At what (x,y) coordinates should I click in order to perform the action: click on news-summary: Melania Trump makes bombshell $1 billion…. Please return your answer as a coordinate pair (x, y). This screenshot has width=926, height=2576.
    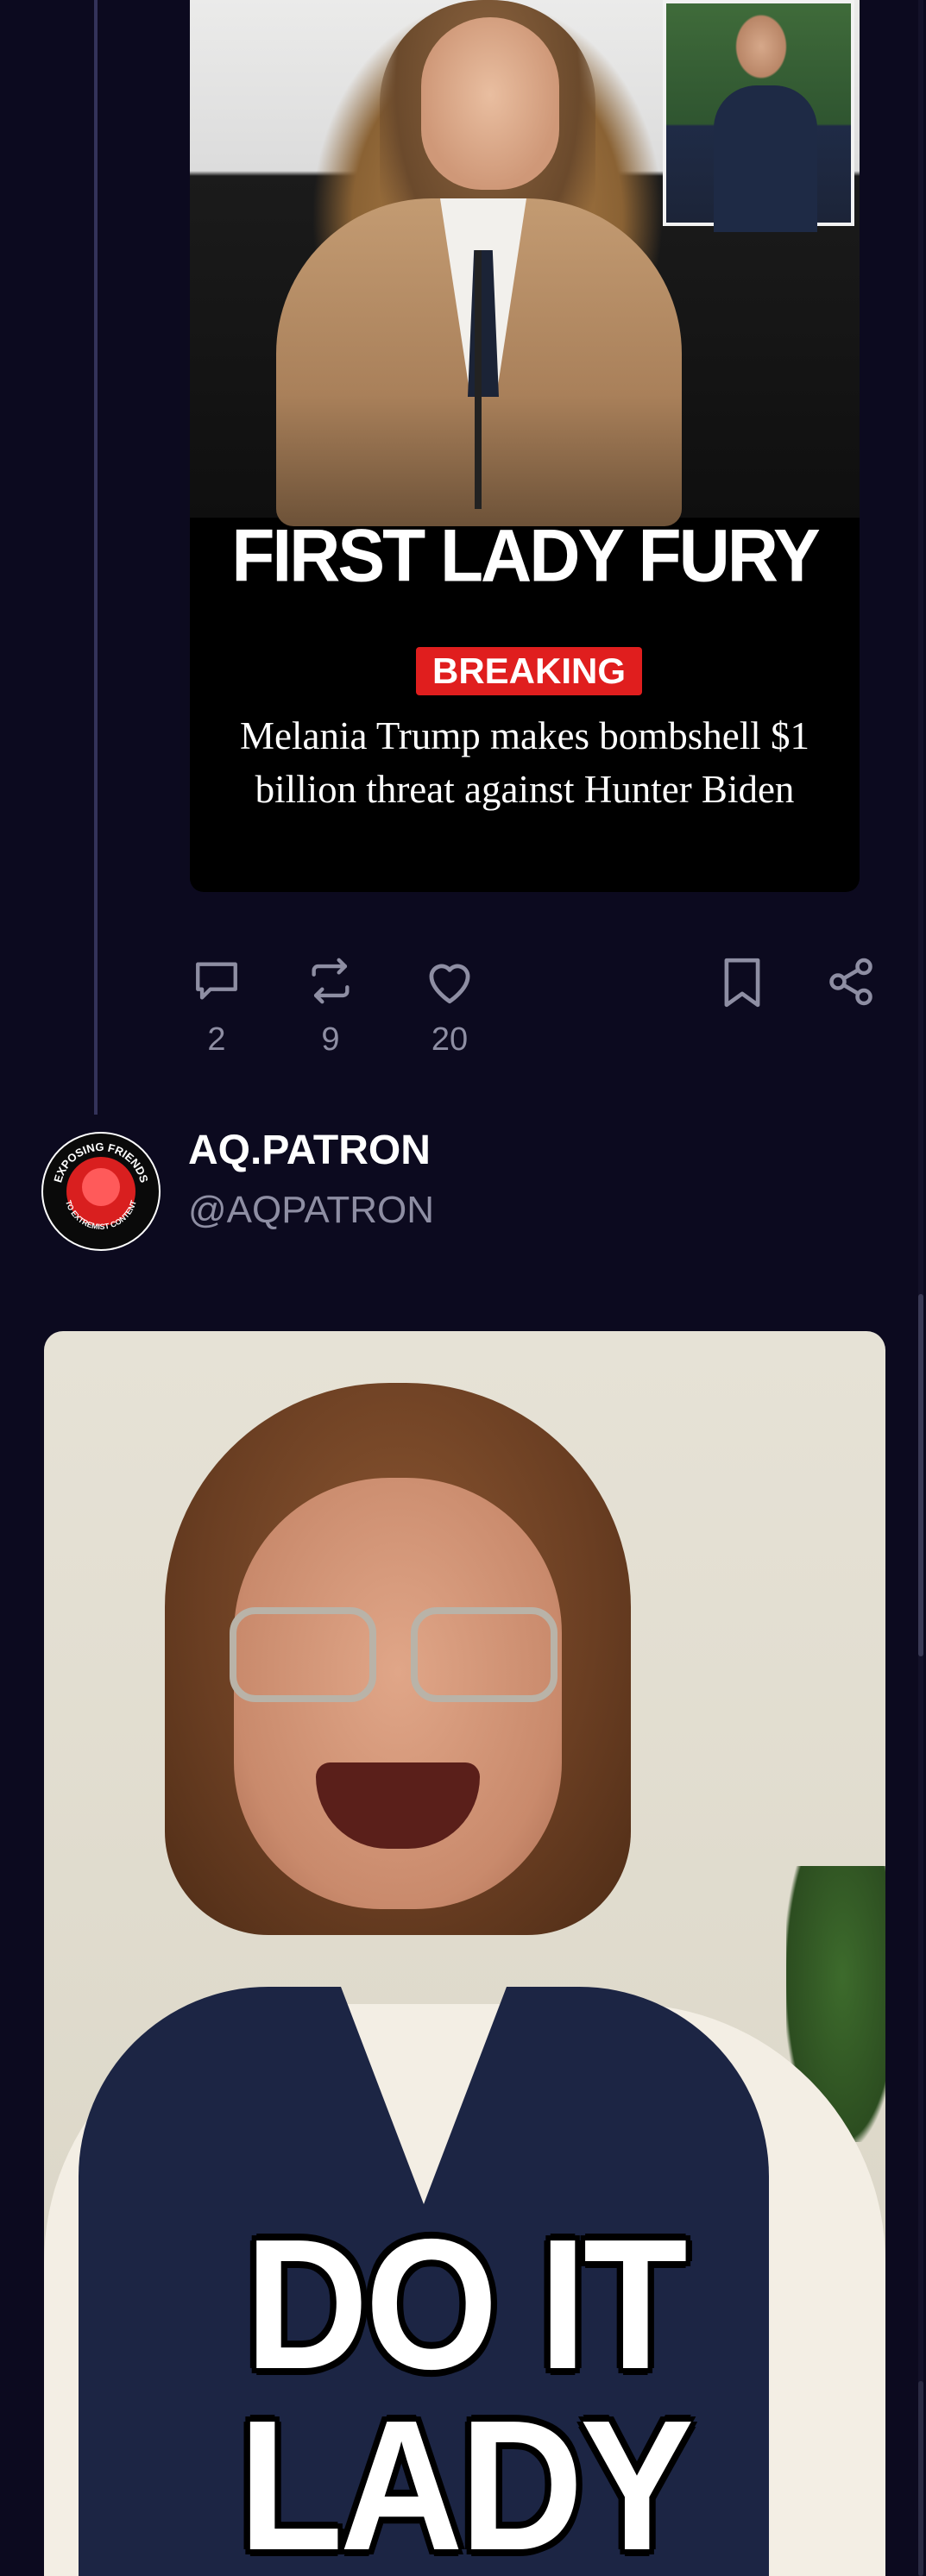
    Looking at the image, I should click on (524, 762).